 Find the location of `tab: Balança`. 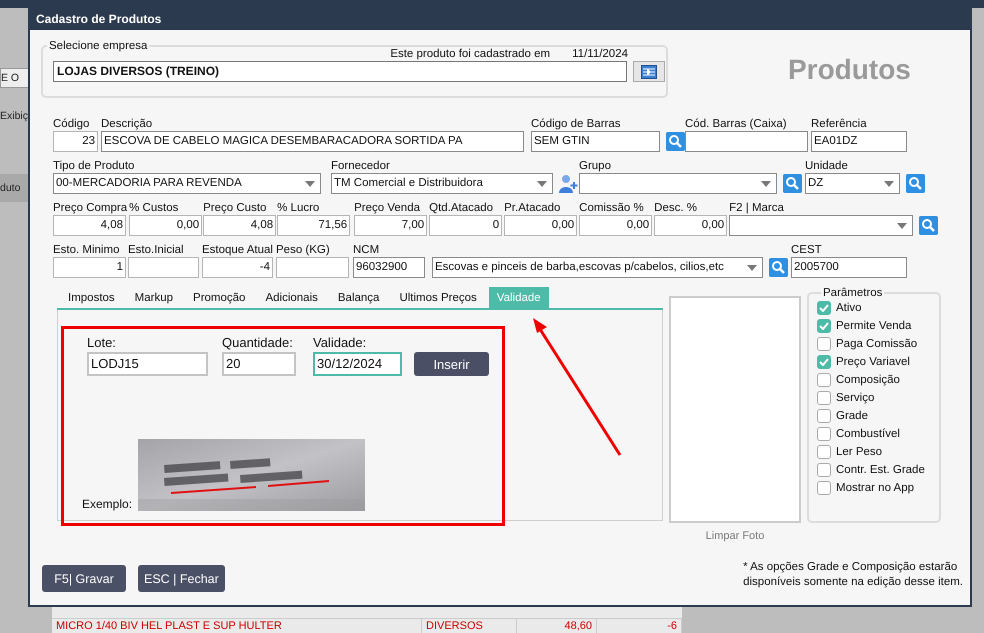

tab: Balança is located at coordinates (359, 297).